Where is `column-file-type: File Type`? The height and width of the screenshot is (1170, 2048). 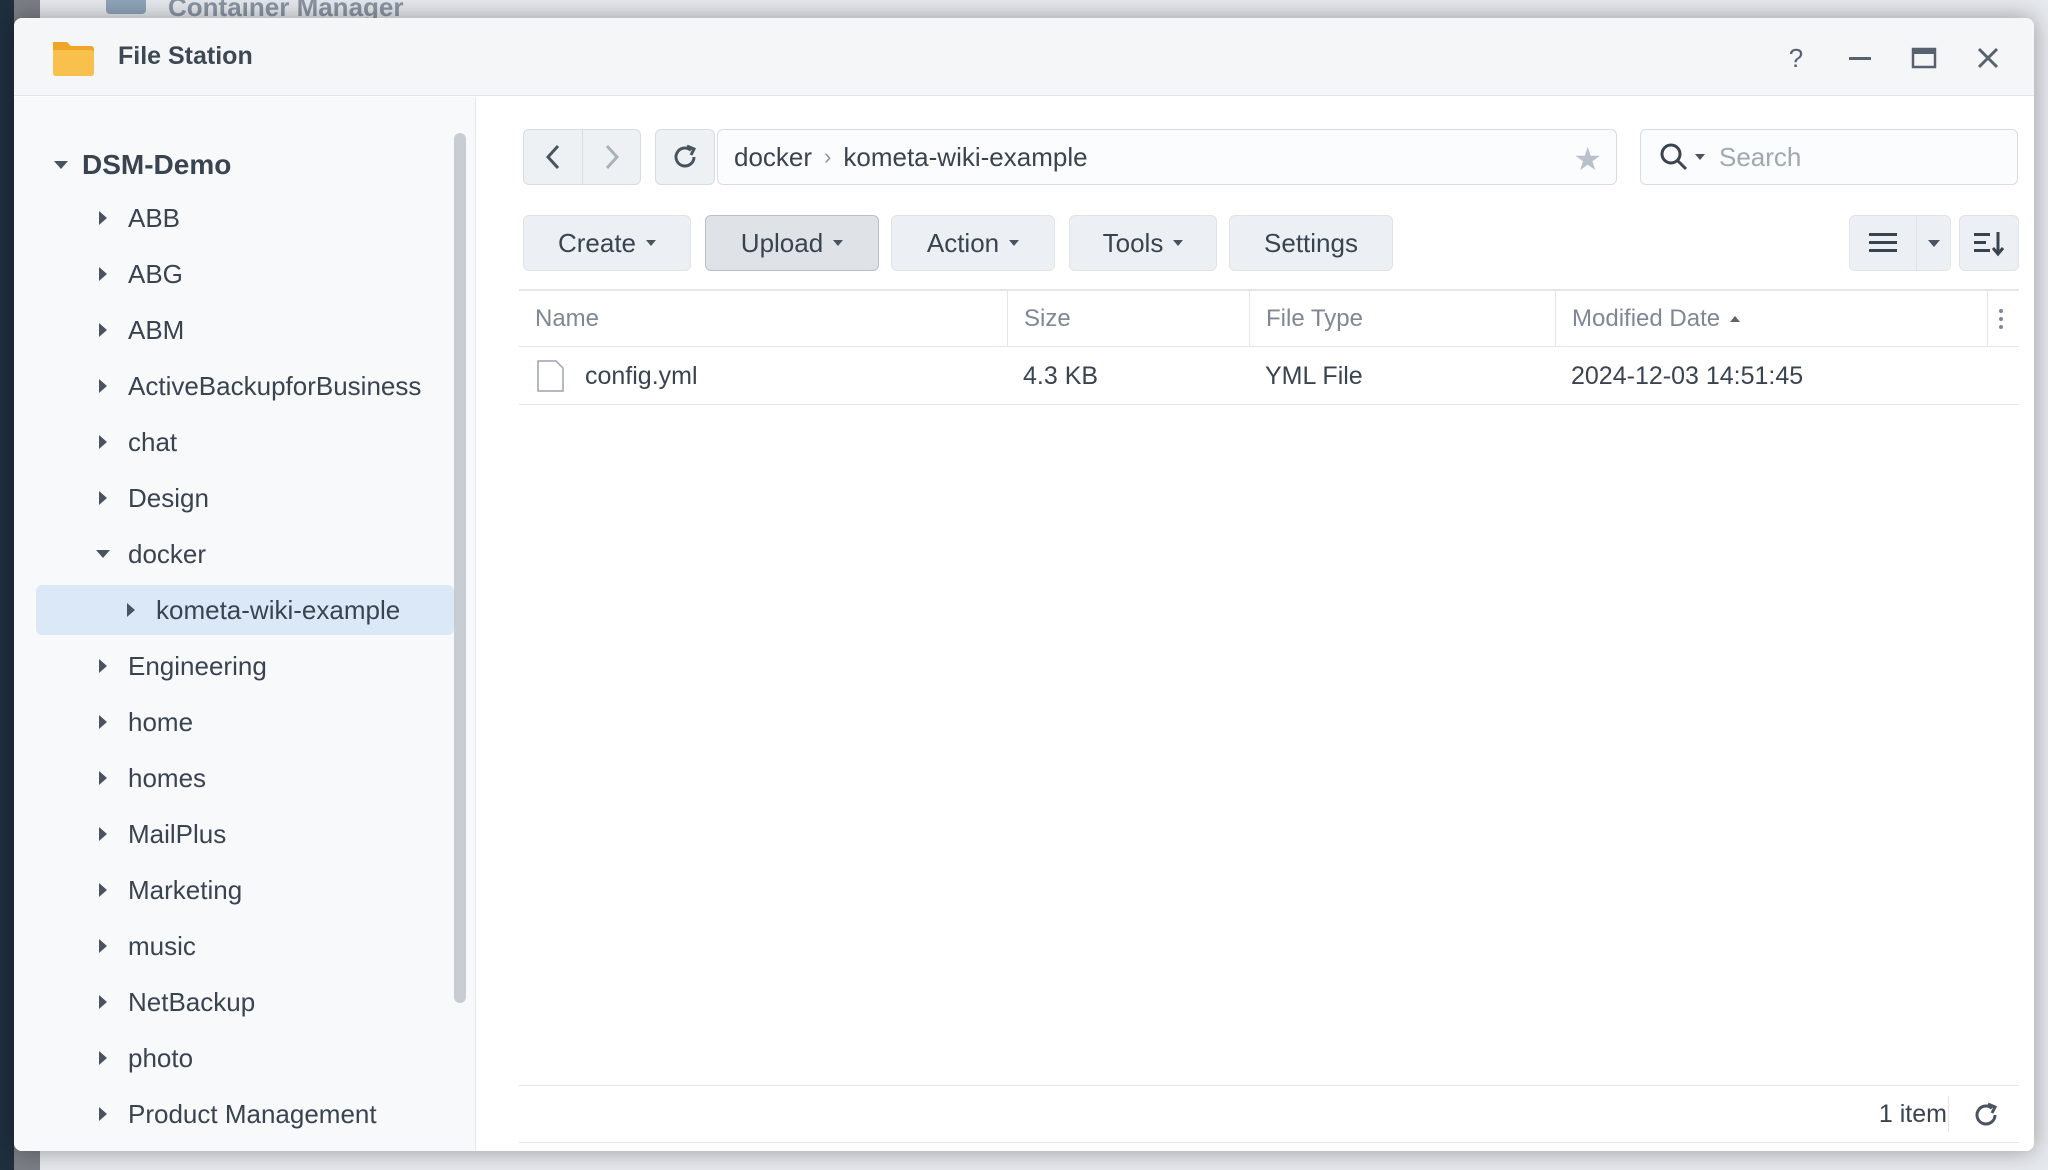
column-file-type: File Type is located at coordinates (1402, 319).